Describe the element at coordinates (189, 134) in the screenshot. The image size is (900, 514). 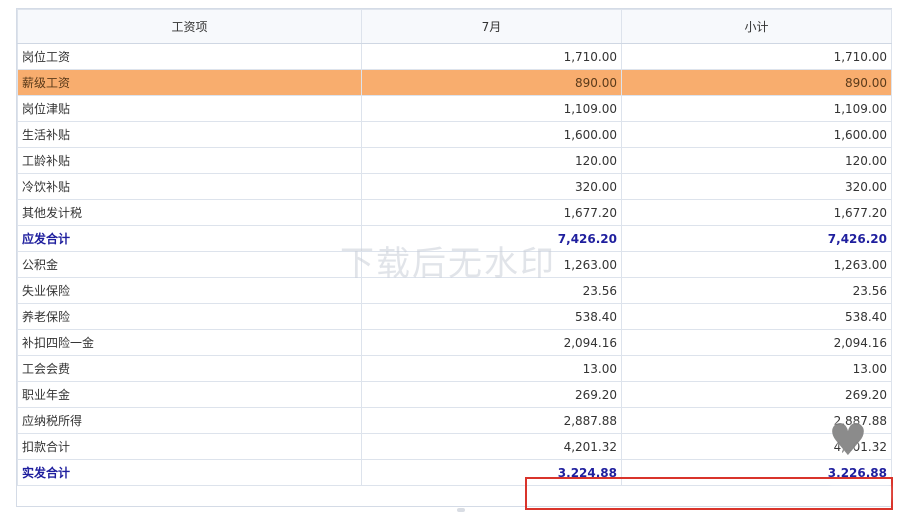
I see `row-item-name: 生活补贴` at that location.